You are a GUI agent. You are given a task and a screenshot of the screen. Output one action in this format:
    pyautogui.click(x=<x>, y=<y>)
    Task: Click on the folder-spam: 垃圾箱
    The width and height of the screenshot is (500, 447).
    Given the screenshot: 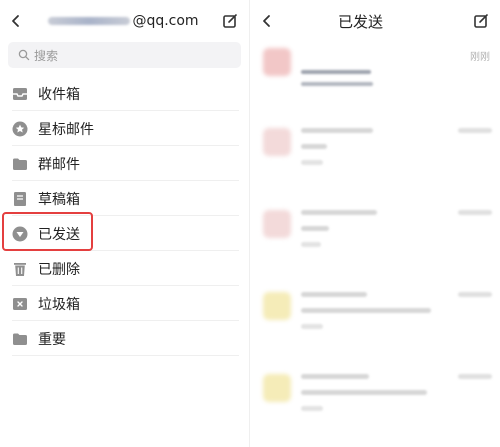 What is the action you would take?
    pyautogui.click(x=124, y=303)
    